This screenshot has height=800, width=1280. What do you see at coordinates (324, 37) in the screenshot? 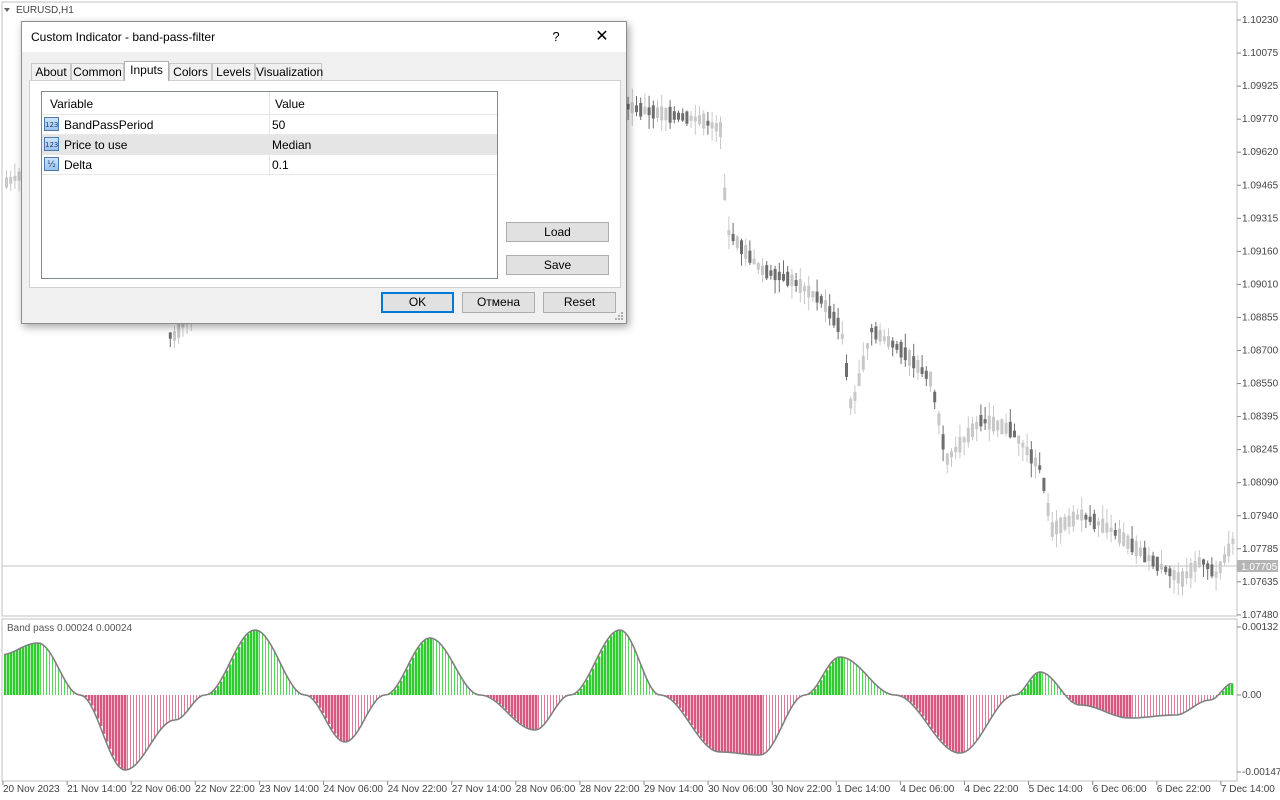
I see `dialog-titlebar: Custom Indicator - band-pass-filter ? ✕` at bounding box center [324, 37].